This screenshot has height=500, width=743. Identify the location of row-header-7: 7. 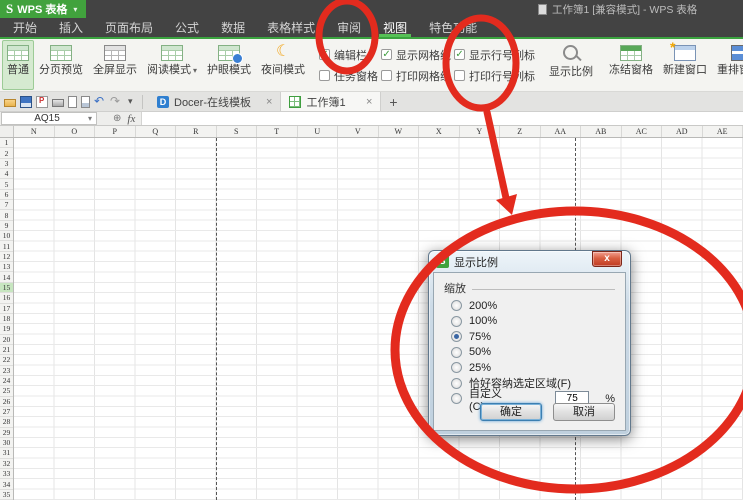
(6, 205).